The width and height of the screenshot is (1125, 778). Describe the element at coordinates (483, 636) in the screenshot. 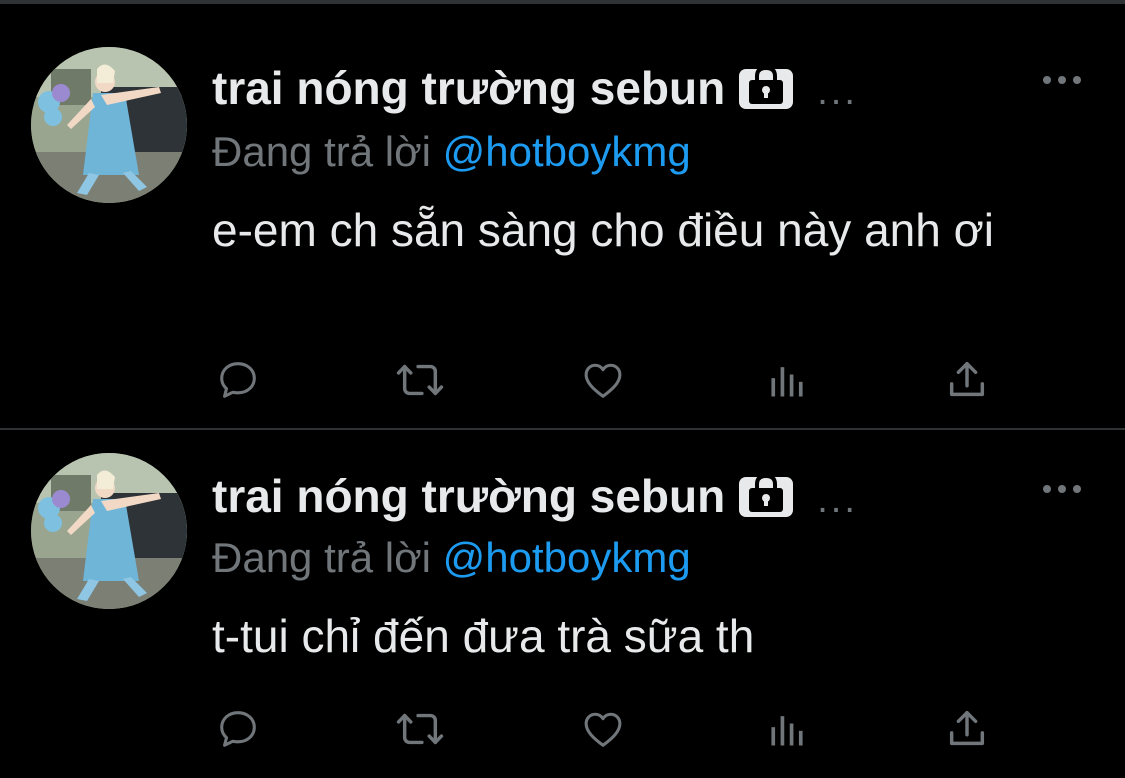

I see `tweet-text: t-tui chỉ đến đưa trà sữa th` at that location.